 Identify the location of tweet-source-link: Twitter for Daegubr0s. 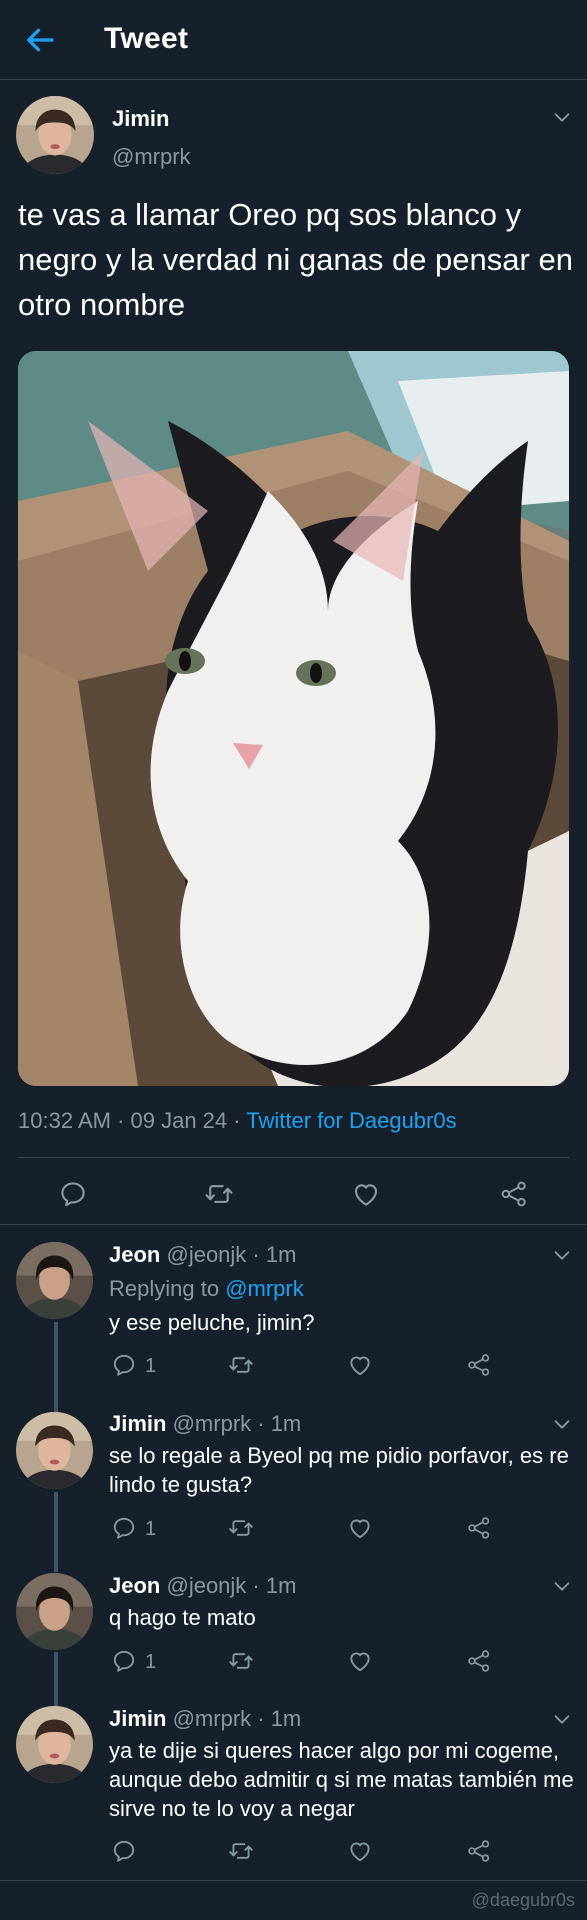
(351, 1120).